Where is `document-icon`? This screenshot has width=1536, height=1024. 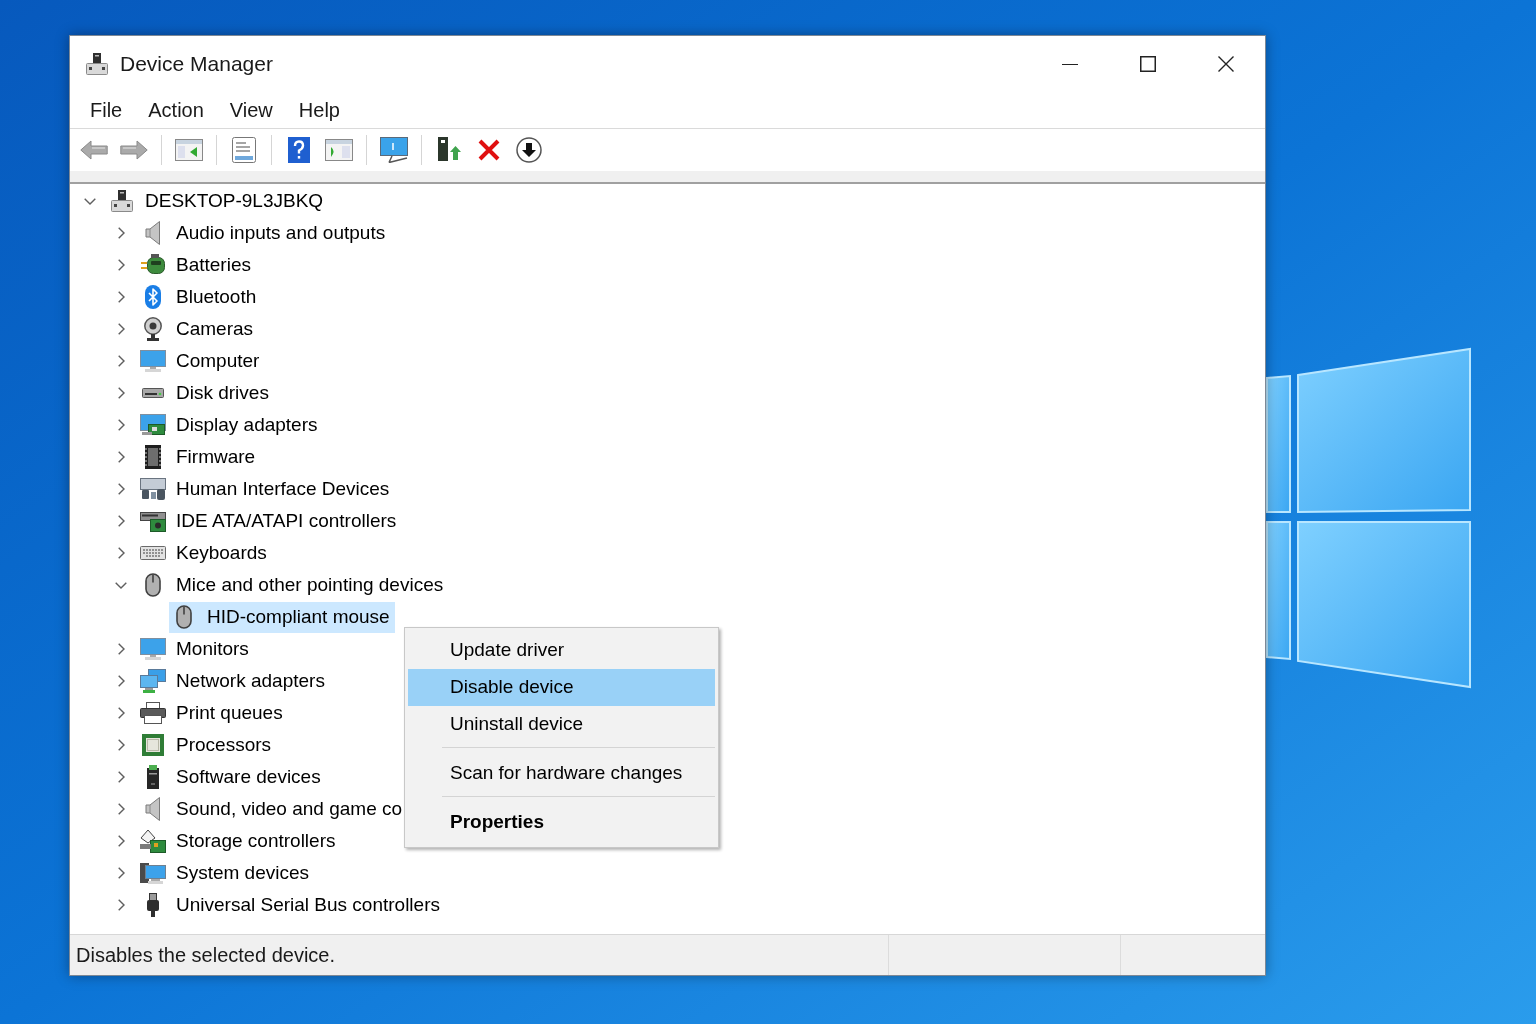
document-icon is located at coordinates (244, 150).